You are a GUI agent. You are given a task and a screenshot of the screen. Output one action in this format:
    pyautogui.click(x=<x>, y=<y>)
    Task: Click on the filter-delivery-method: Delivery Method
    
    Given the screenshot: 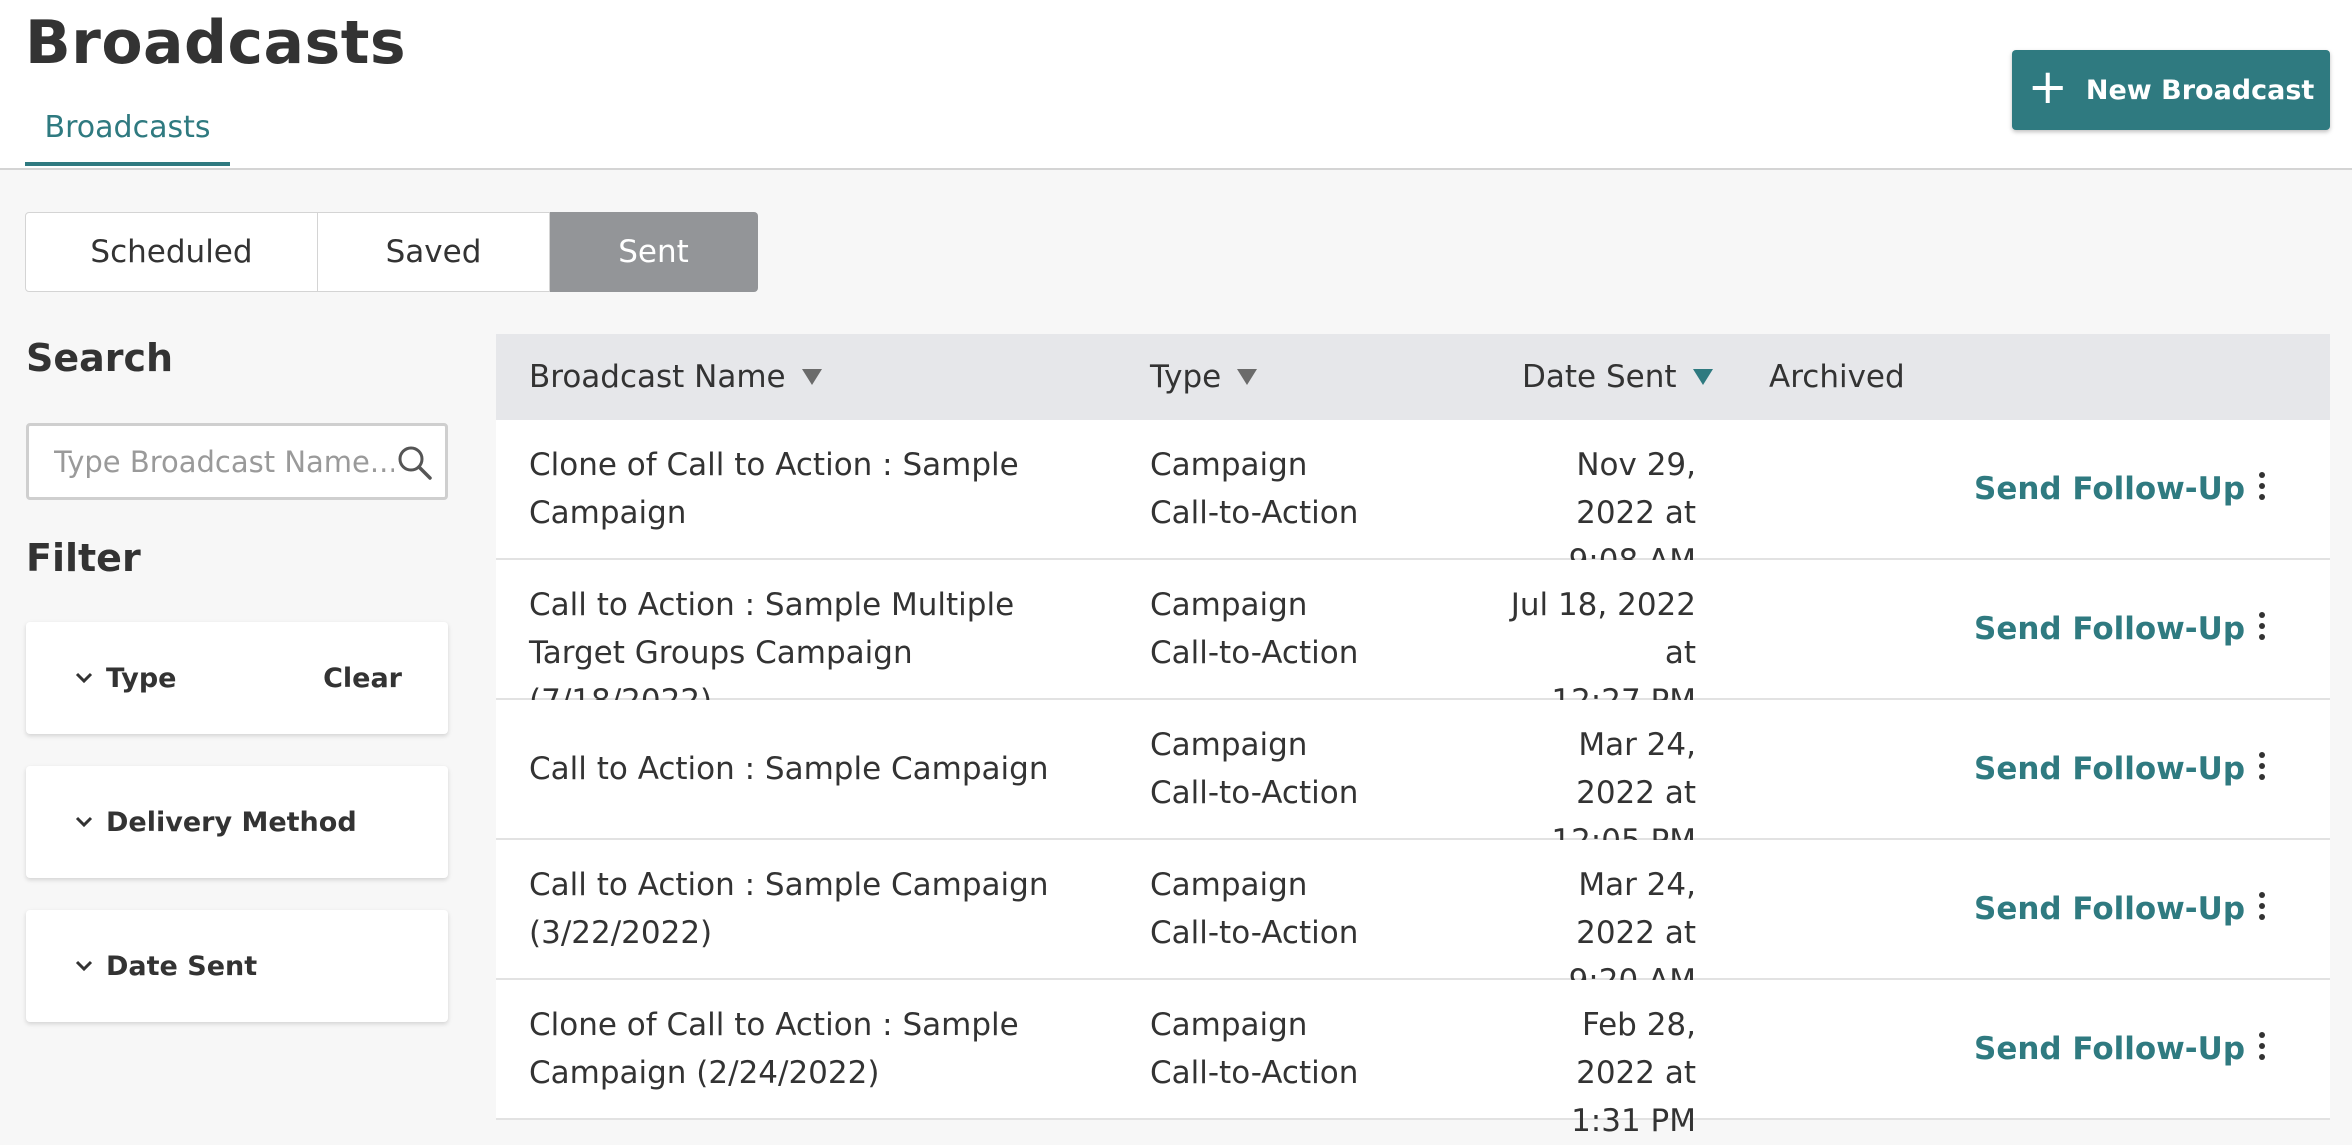 What is the action you would take?
    pyautogui.click(x=237, y=822)
    